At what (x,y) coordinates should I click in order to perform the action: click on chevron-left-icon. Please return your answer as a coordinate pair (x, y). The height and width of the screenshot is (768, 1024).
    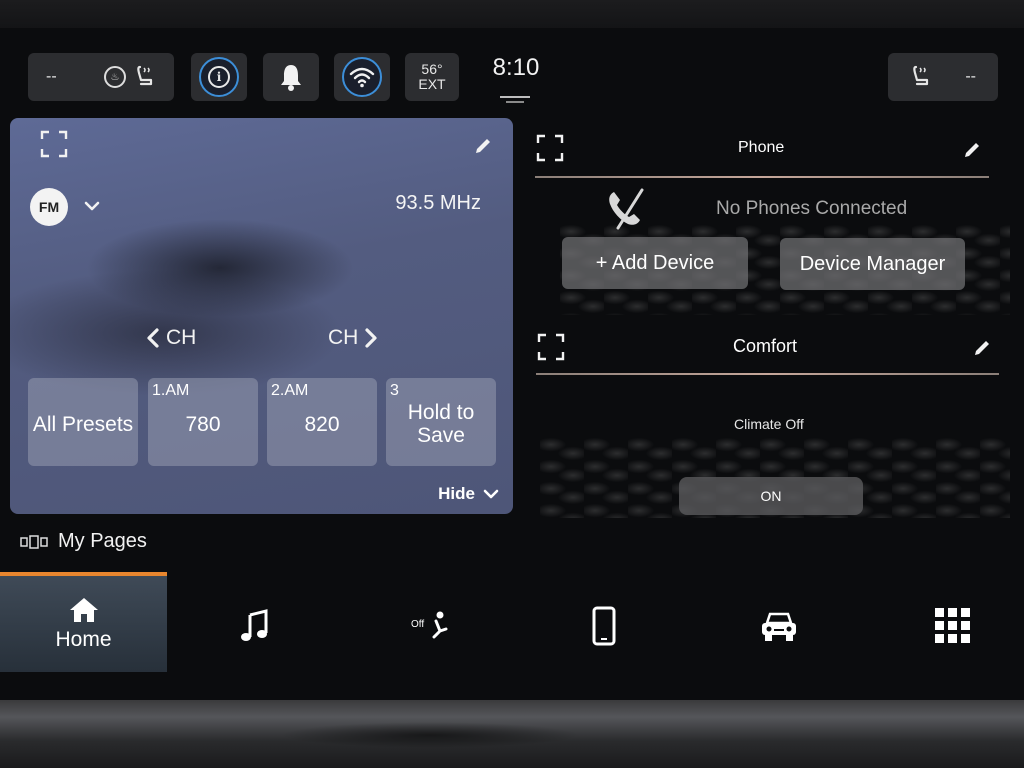
    Looking at the image, I should click on (153, 338).